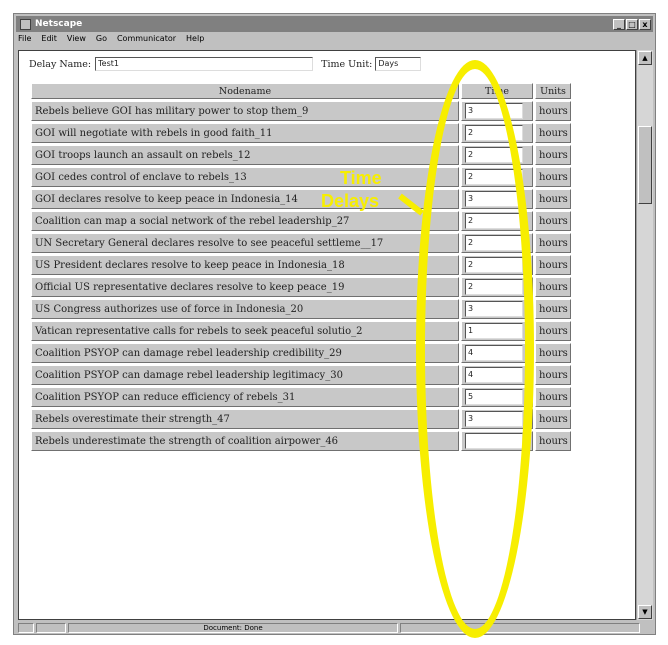 The height and width of the screenshot is (645, 668). What do you see at coordinates (520, 628) in the screenshot?
I see `component-bar` at bounding box center [520, 628].